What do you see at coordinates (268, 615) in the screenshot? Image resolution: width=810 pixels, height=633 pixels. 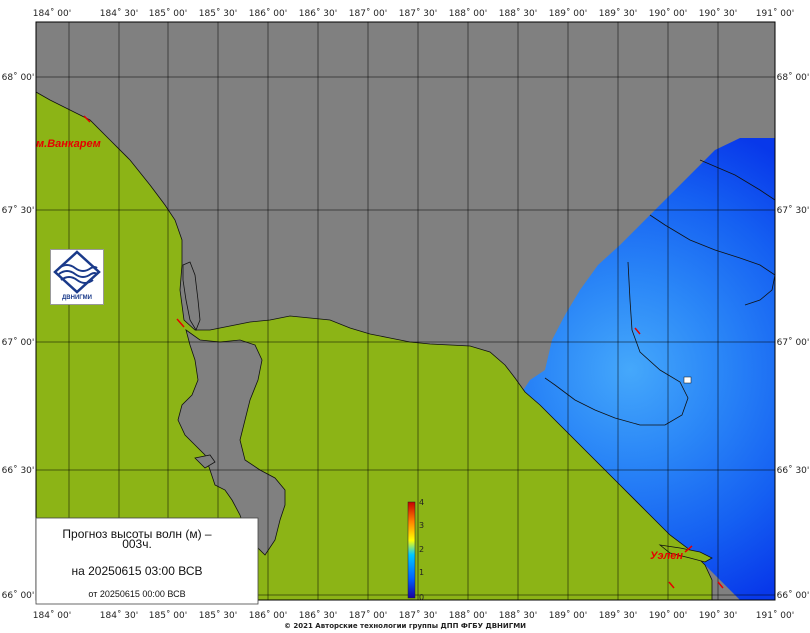 I see `bottom-tick-label: 186˚ 00'` at bounding box center [268, 615].